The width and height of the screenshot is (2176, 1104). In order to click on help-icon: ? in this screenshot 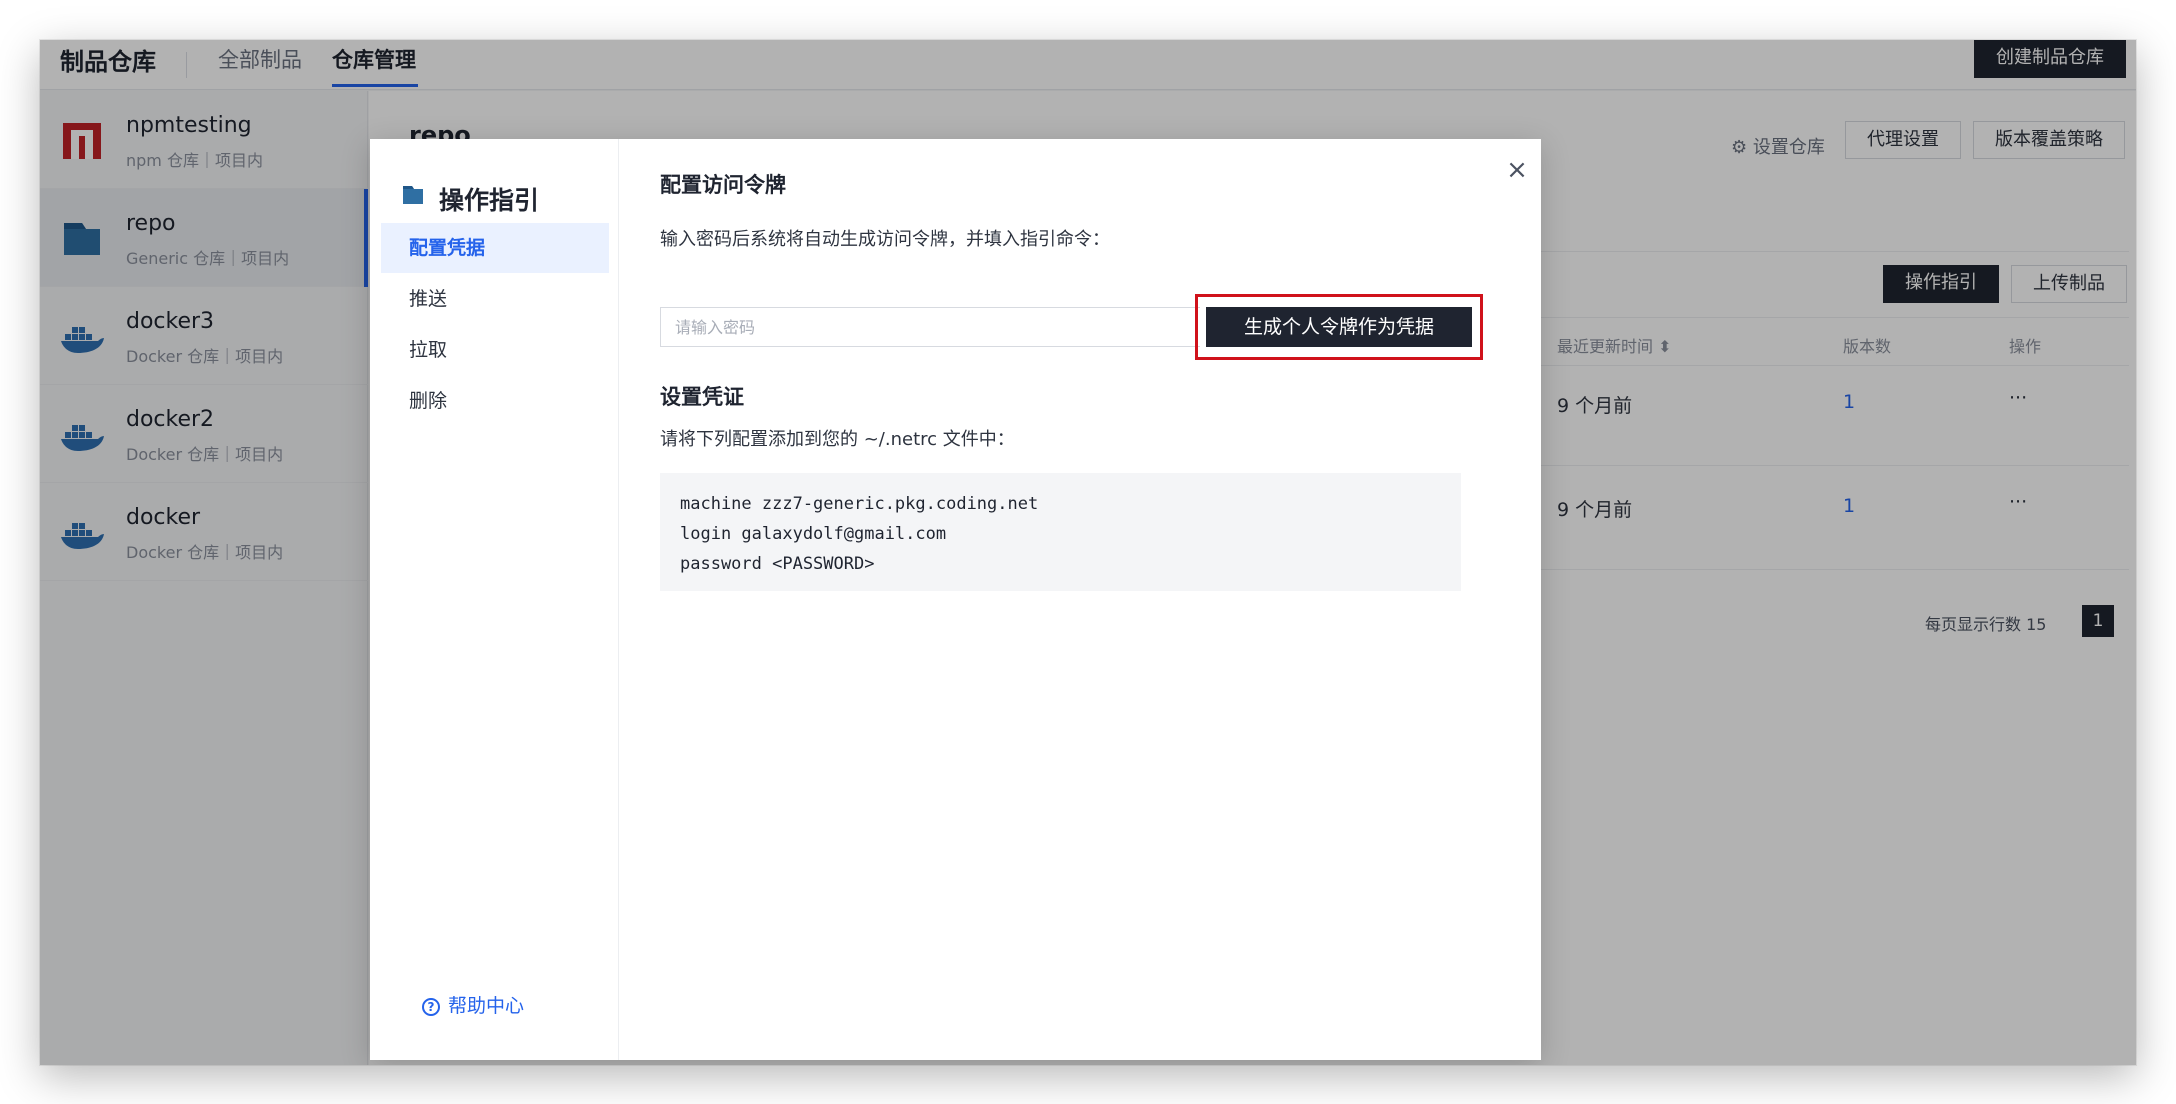, I will do `click(431, 1007)`.